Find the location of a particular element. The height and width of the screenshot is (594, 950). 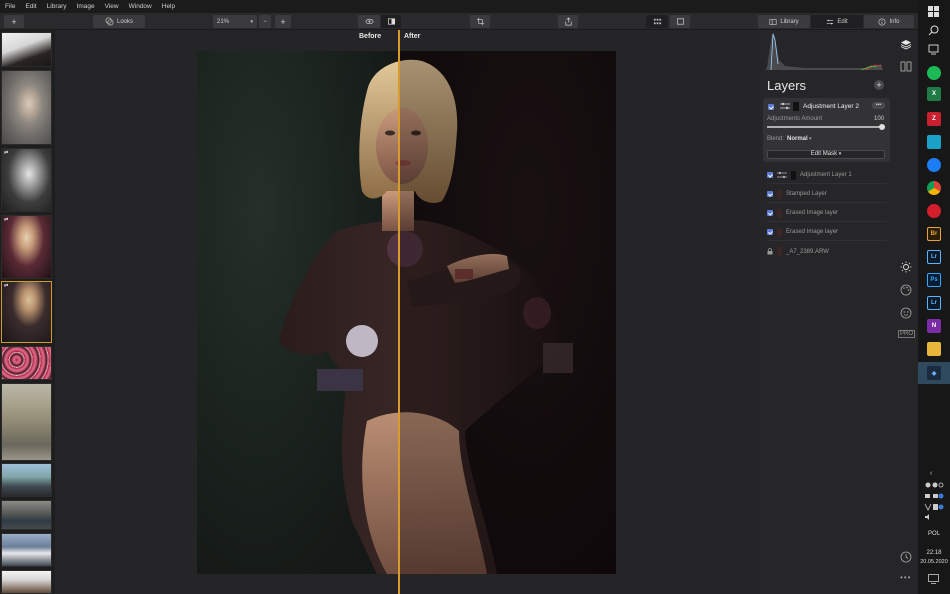

canvas-icon is located at coordinates (906, 66).